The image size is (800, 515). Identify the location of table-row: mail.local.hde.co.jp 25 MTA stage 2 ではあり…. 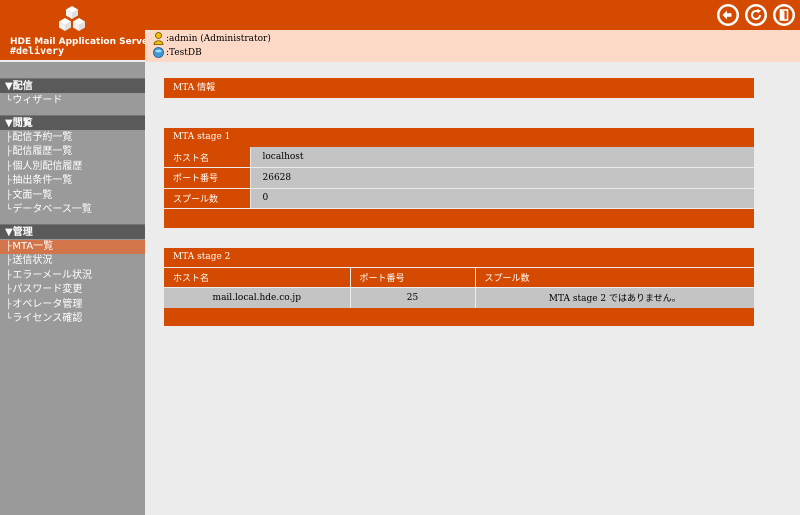
(459, 297).